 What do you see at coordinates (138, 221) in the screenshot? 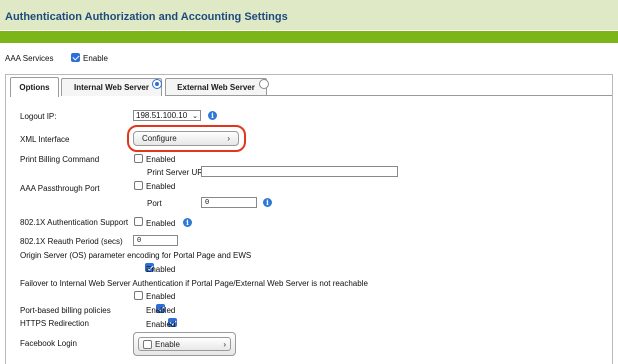
I see `dot1x-auth-checkbox` at bounding box center [138, 221].